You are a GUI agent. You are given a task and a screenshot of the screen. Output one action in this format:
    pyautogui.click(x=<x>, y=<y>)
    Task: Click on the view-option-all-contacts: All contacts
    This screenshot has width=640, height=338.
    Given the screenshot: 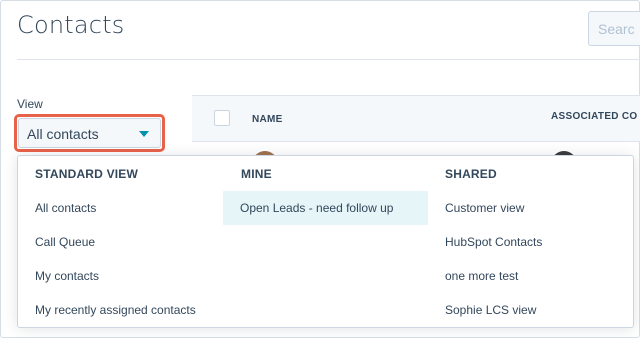 What is the action you would take?
    pyautogui.click(x=65, y=208)
    